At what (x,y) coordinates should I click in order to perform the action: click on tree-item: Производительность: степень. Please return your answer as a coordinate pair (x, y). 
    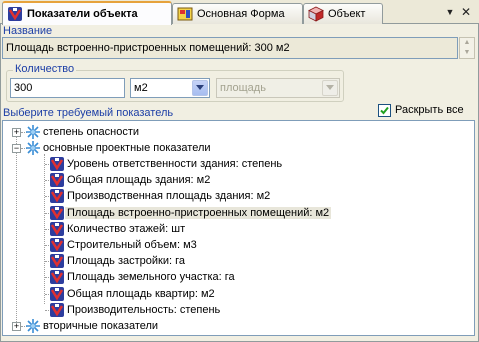
    Looking at the image, I should click on (135, 310).